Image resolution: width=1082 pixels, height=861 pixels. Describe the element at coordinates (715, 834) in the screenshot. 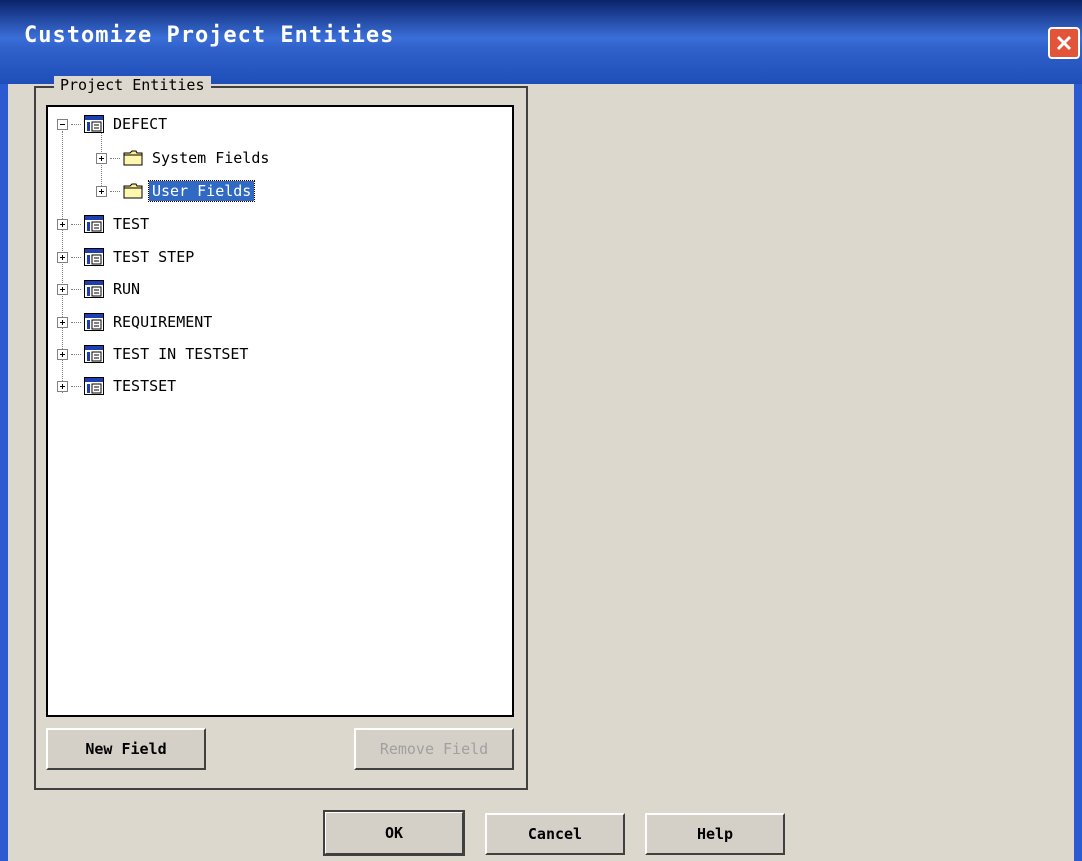

I see `help-button: Help` at that location.